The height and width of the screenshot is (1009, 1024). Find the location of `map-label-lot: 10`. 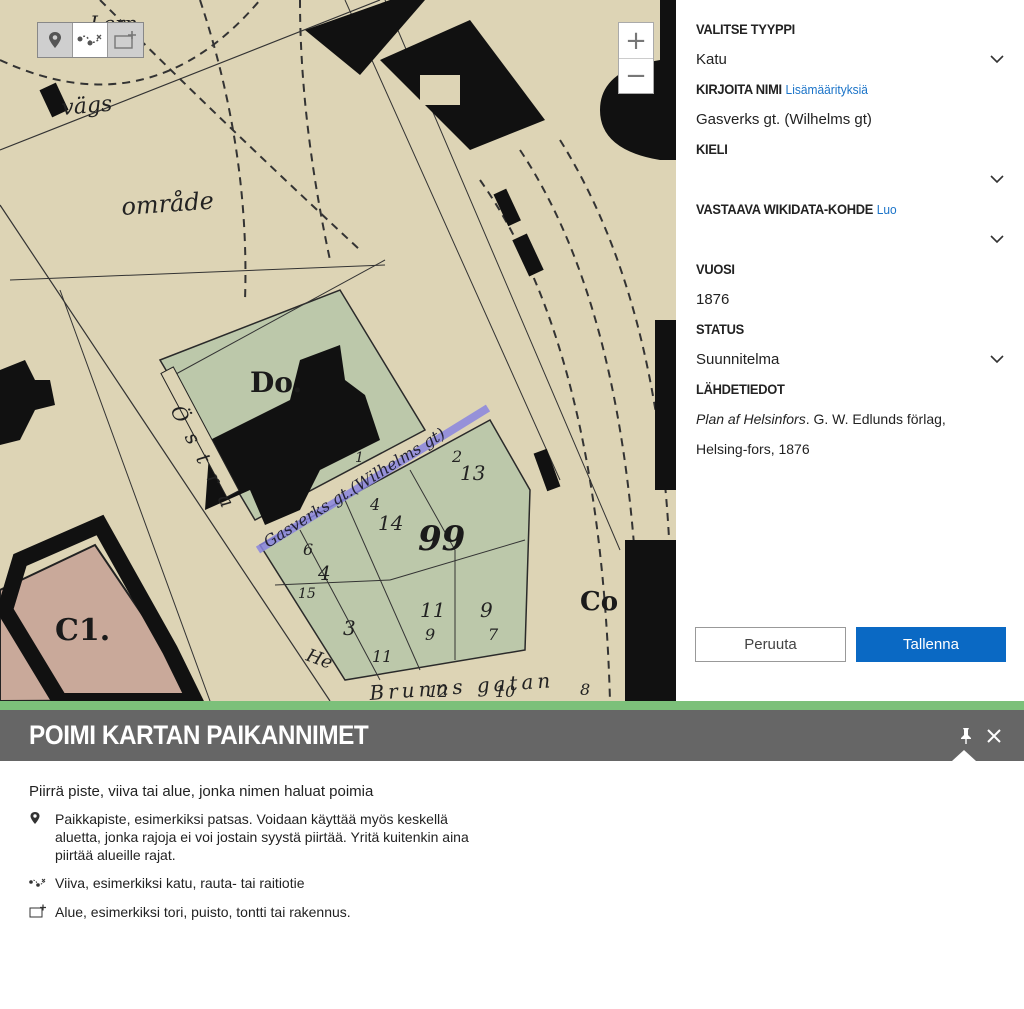

map-label-lot: 10 is located at coordinates (505, 691).